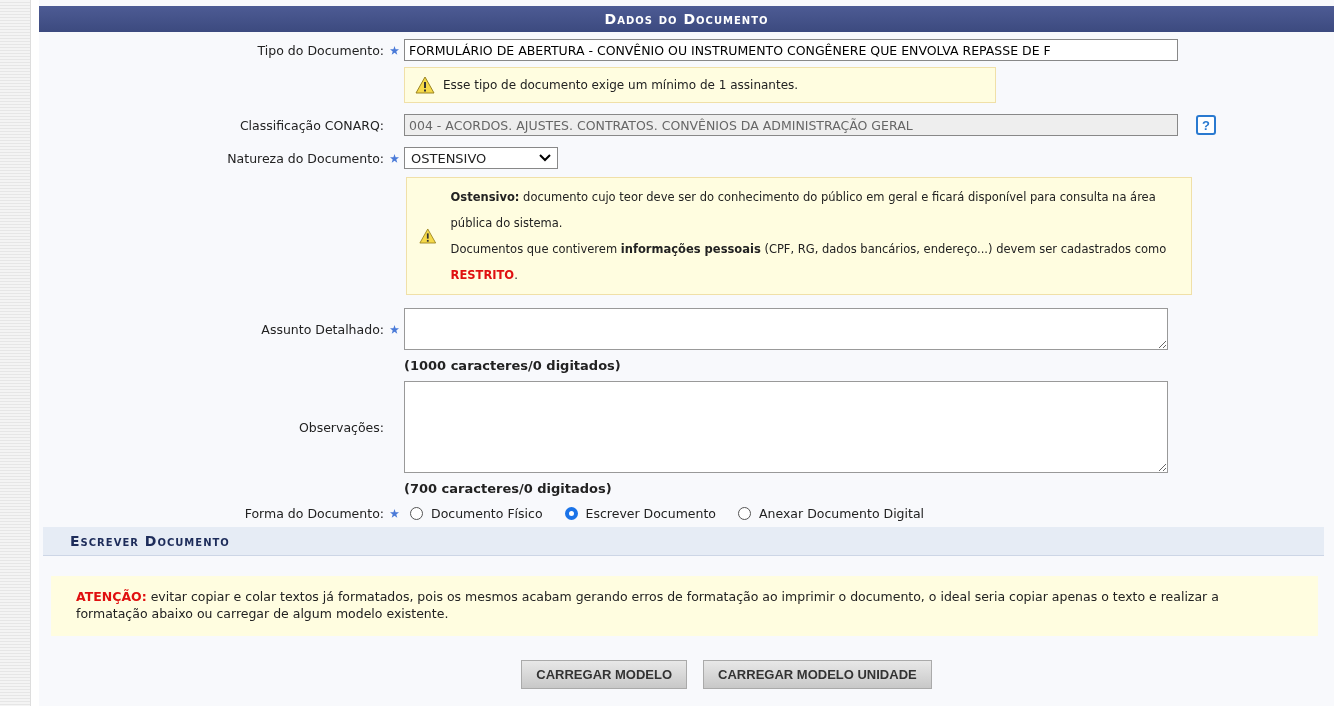 This screenshot has height=706, width=1334. I want to click on attention-text: ATENÇÃO: evitar copiar e colar textos já formatados, pois os mesmos acabam gerando erros de formatação ao imprimir o documento, o ideal seria copiar apenas o texto e realizar a formatação abaixo ou carregar de algum modelo existente., so click(684, 606).